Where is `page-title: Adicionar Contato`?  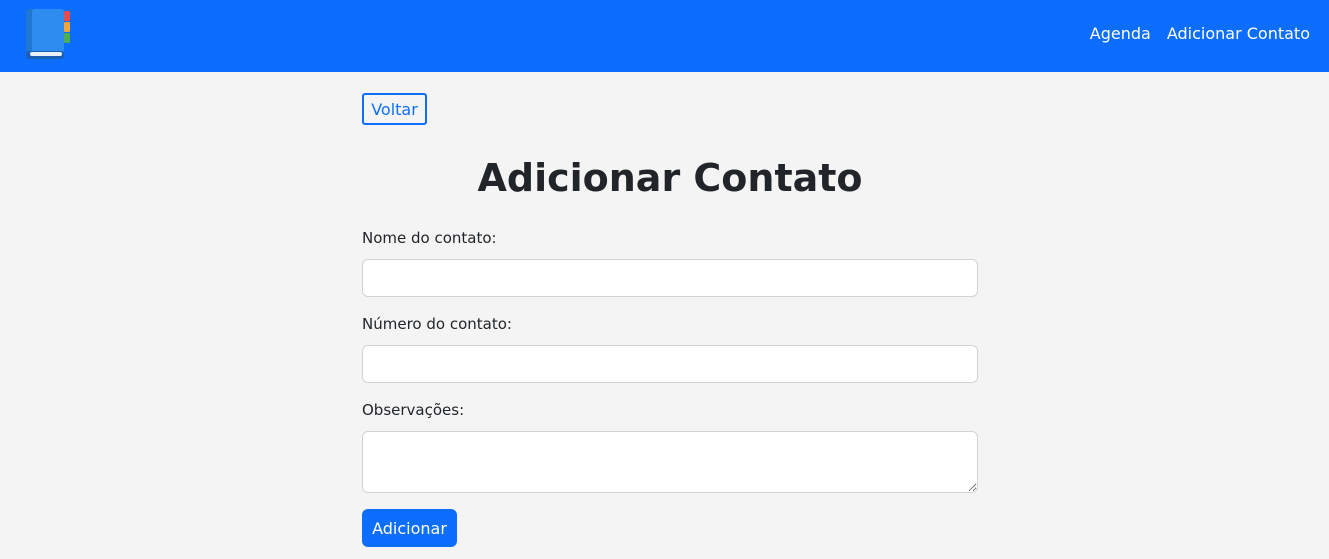
page-title: Adicionar Contato is located at coordinates (670, 178).